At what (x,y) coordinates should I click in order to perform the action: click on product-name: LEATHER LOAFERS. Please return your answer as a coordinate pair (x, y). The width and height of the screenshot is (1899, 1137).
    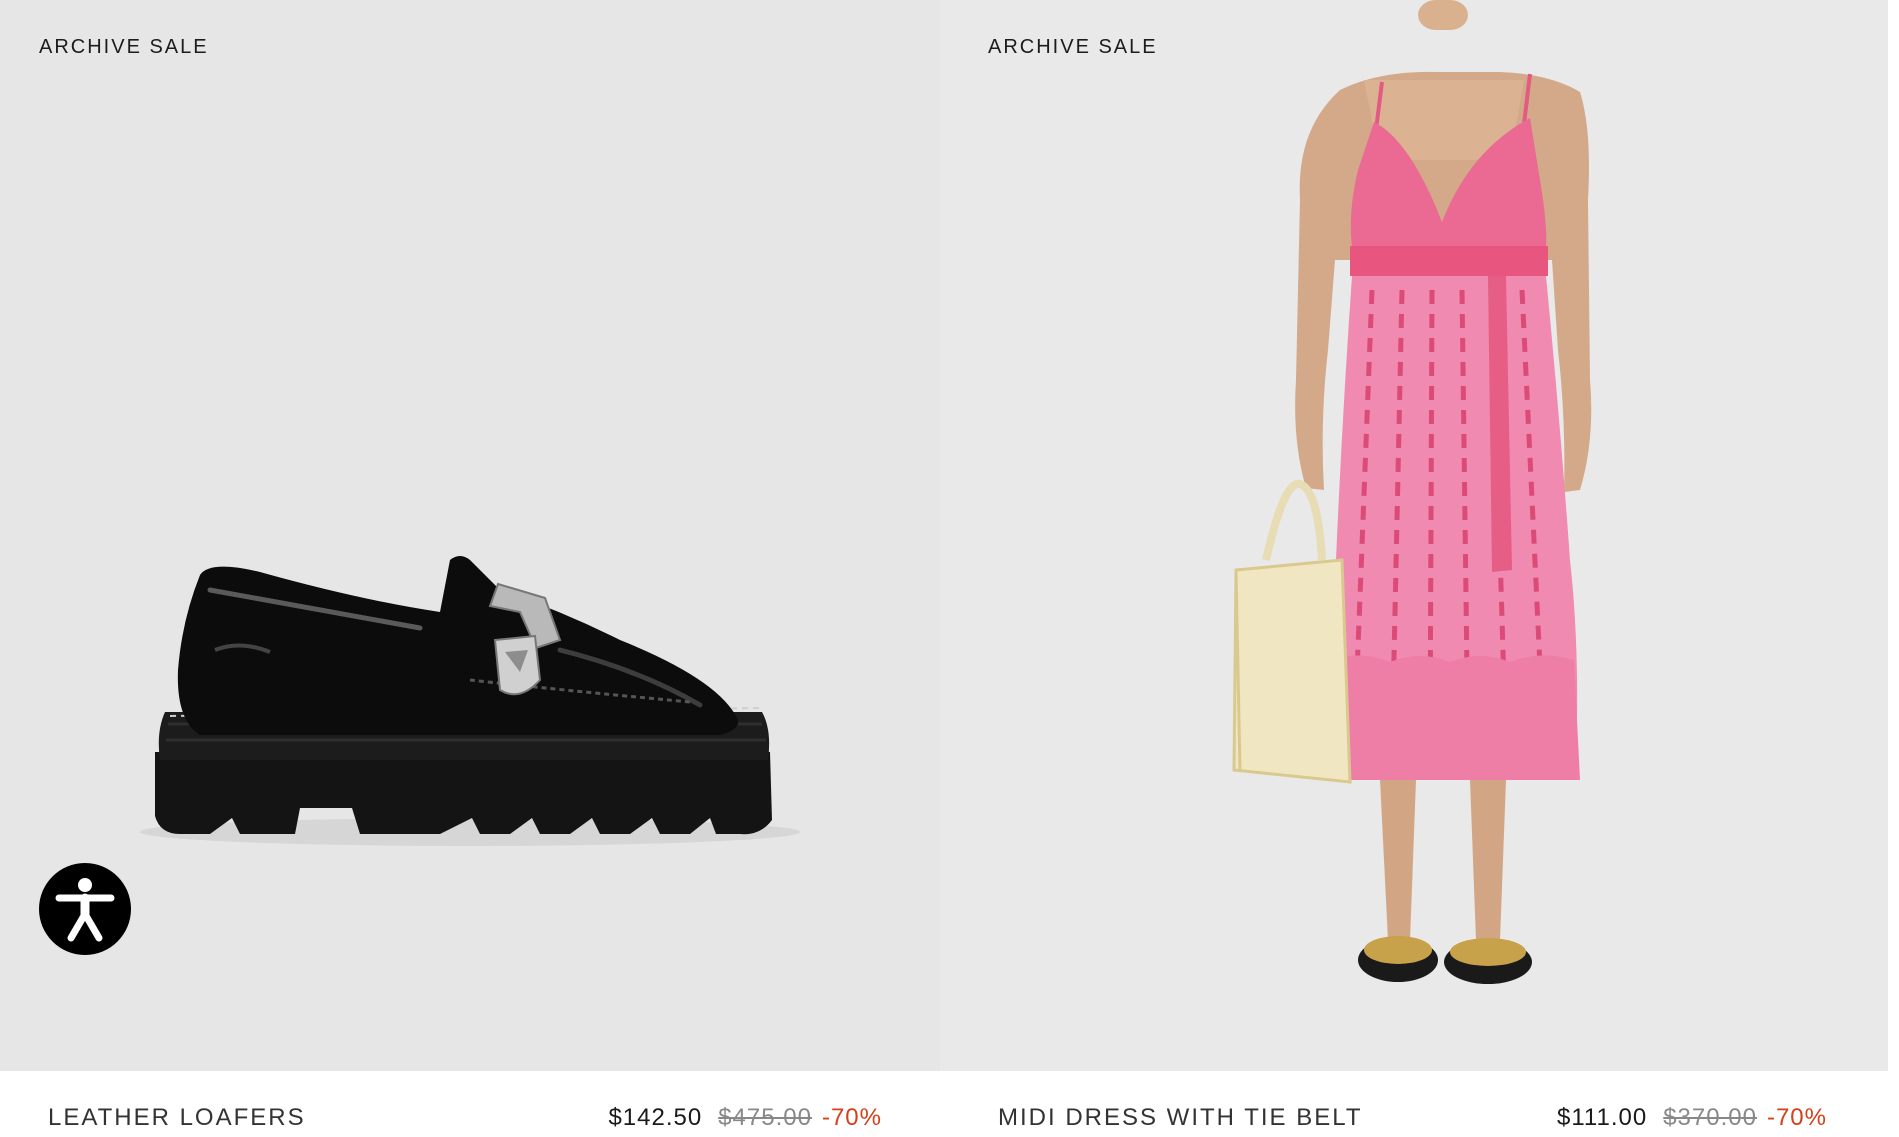
    Looking at the image, I should click on (177, 1118).